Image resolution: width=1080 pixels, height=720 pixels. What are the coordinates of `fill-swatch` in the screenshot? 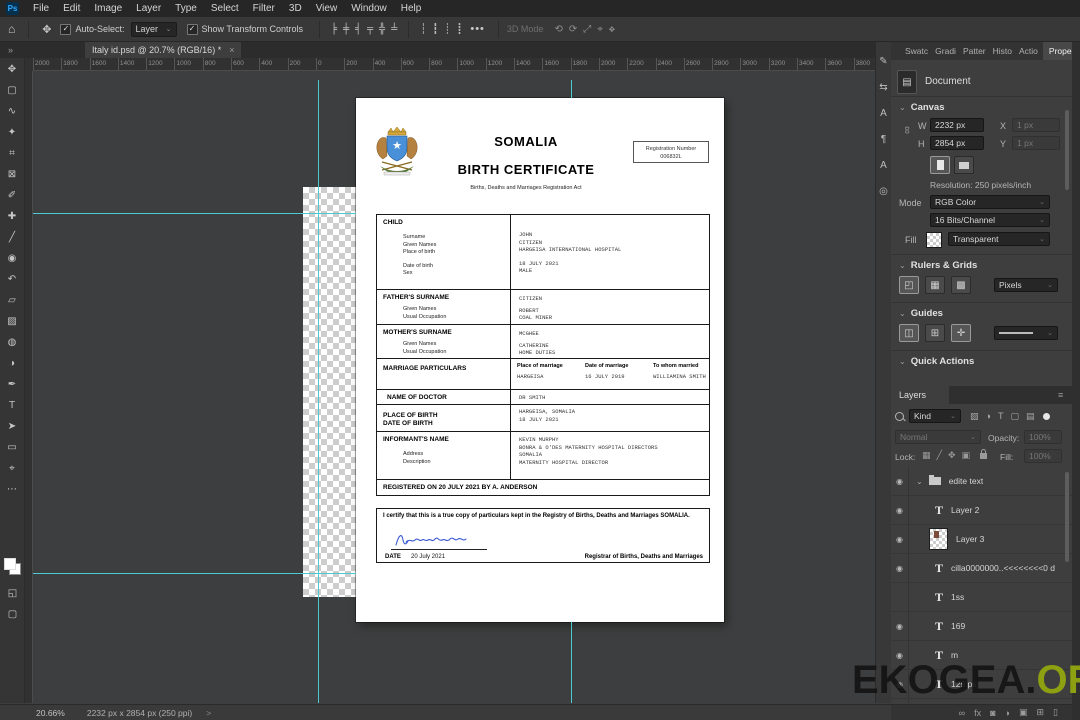 It's located at (934, 240).